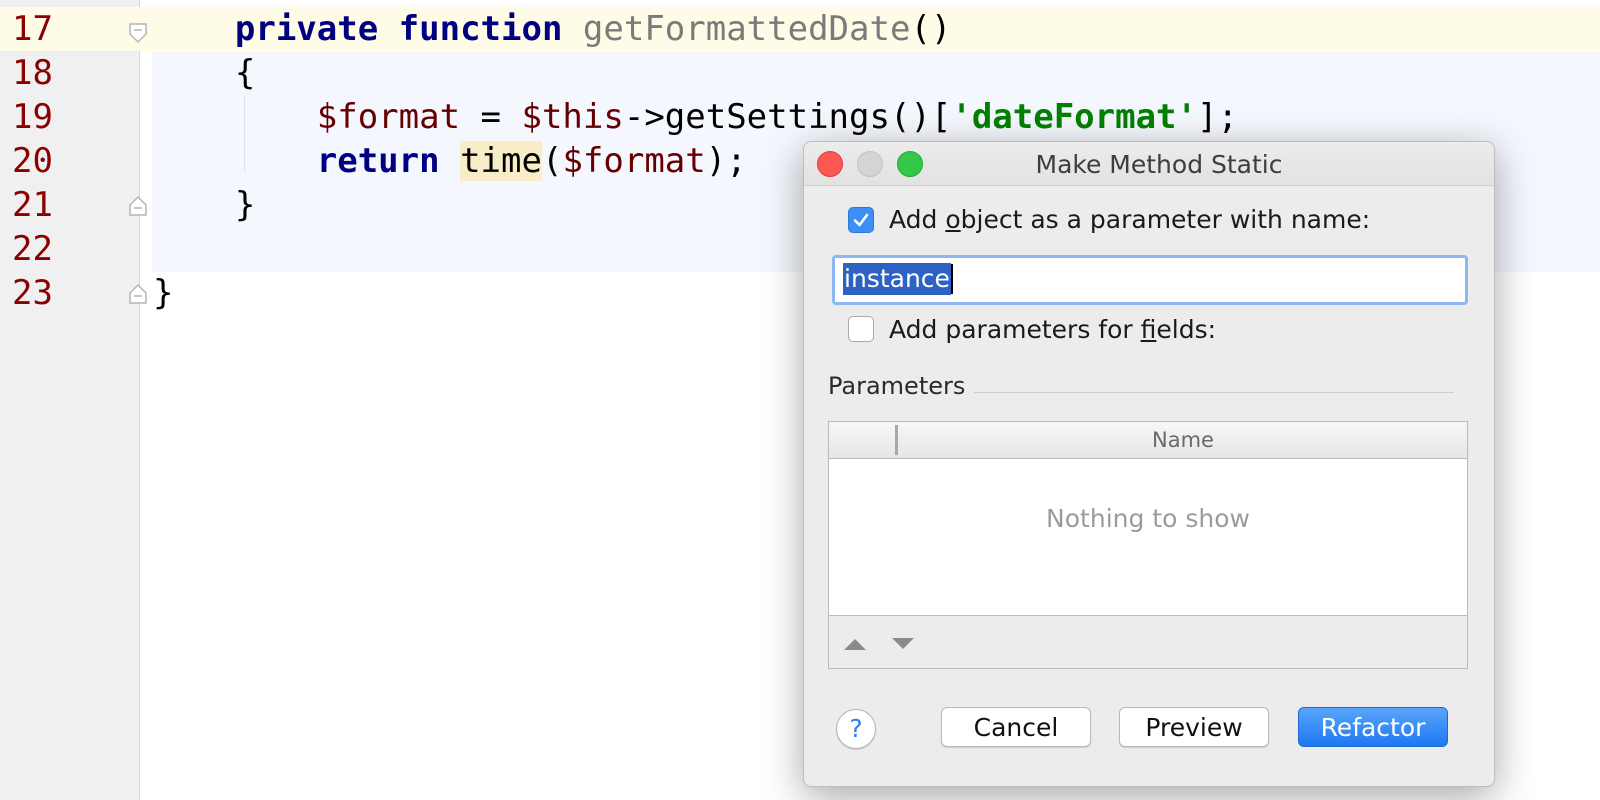 This screenshot has width=1600, height=800. I want to click on line-number: 21, so click(32, 205).